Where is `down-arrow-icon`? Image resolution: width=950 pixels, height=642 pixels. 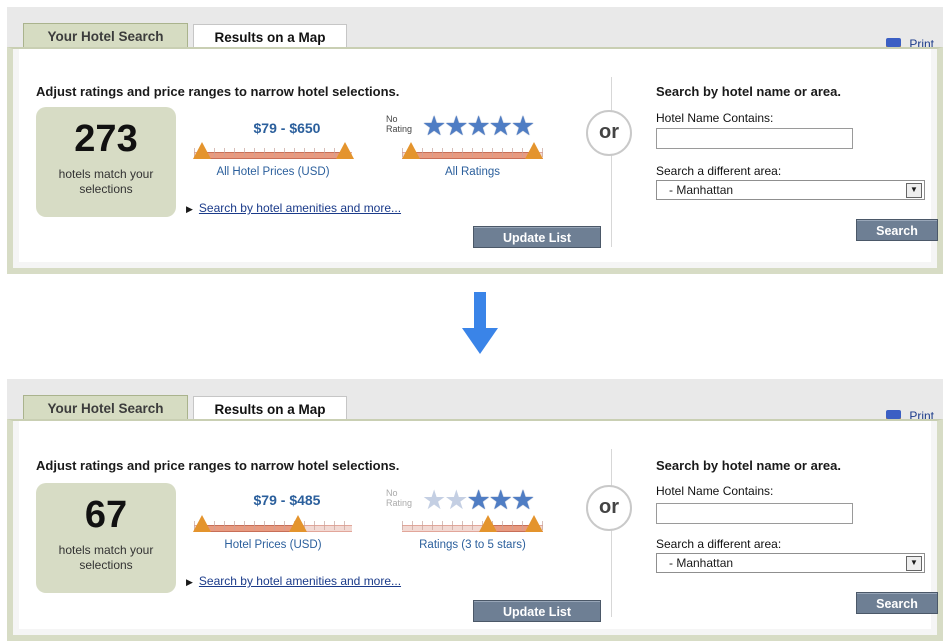
down-arrow-icon is located at coordinates (480, 323).